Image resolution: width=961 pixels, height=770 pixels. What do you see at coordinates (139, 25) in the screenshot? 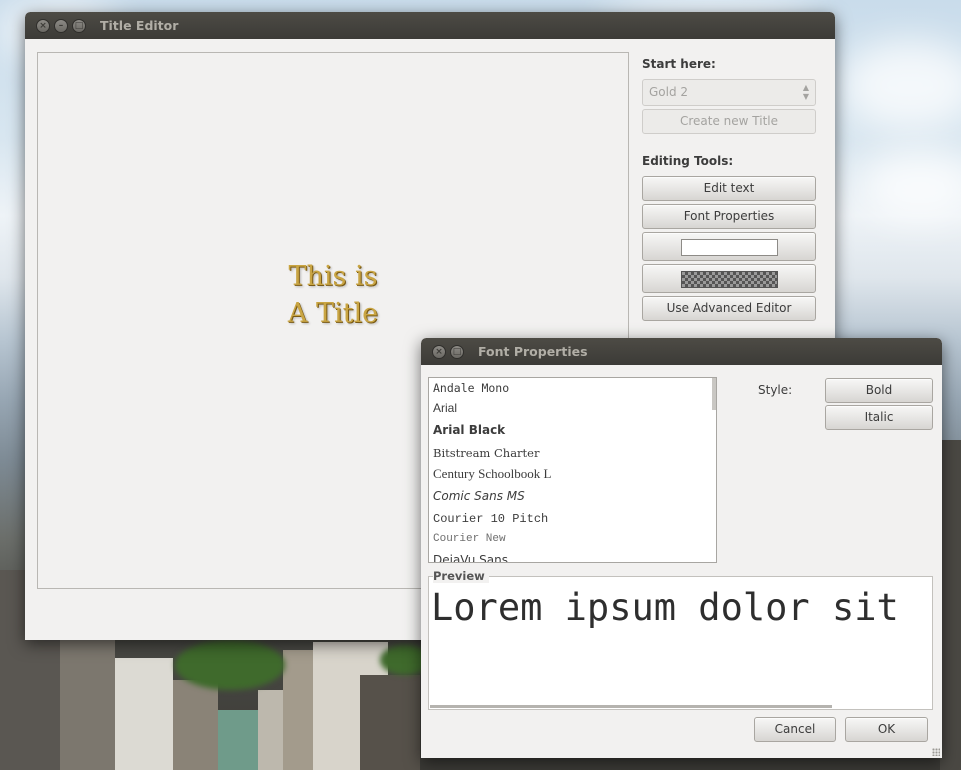
I see `window-title: Title Editor` at bounding box center [139, 25].